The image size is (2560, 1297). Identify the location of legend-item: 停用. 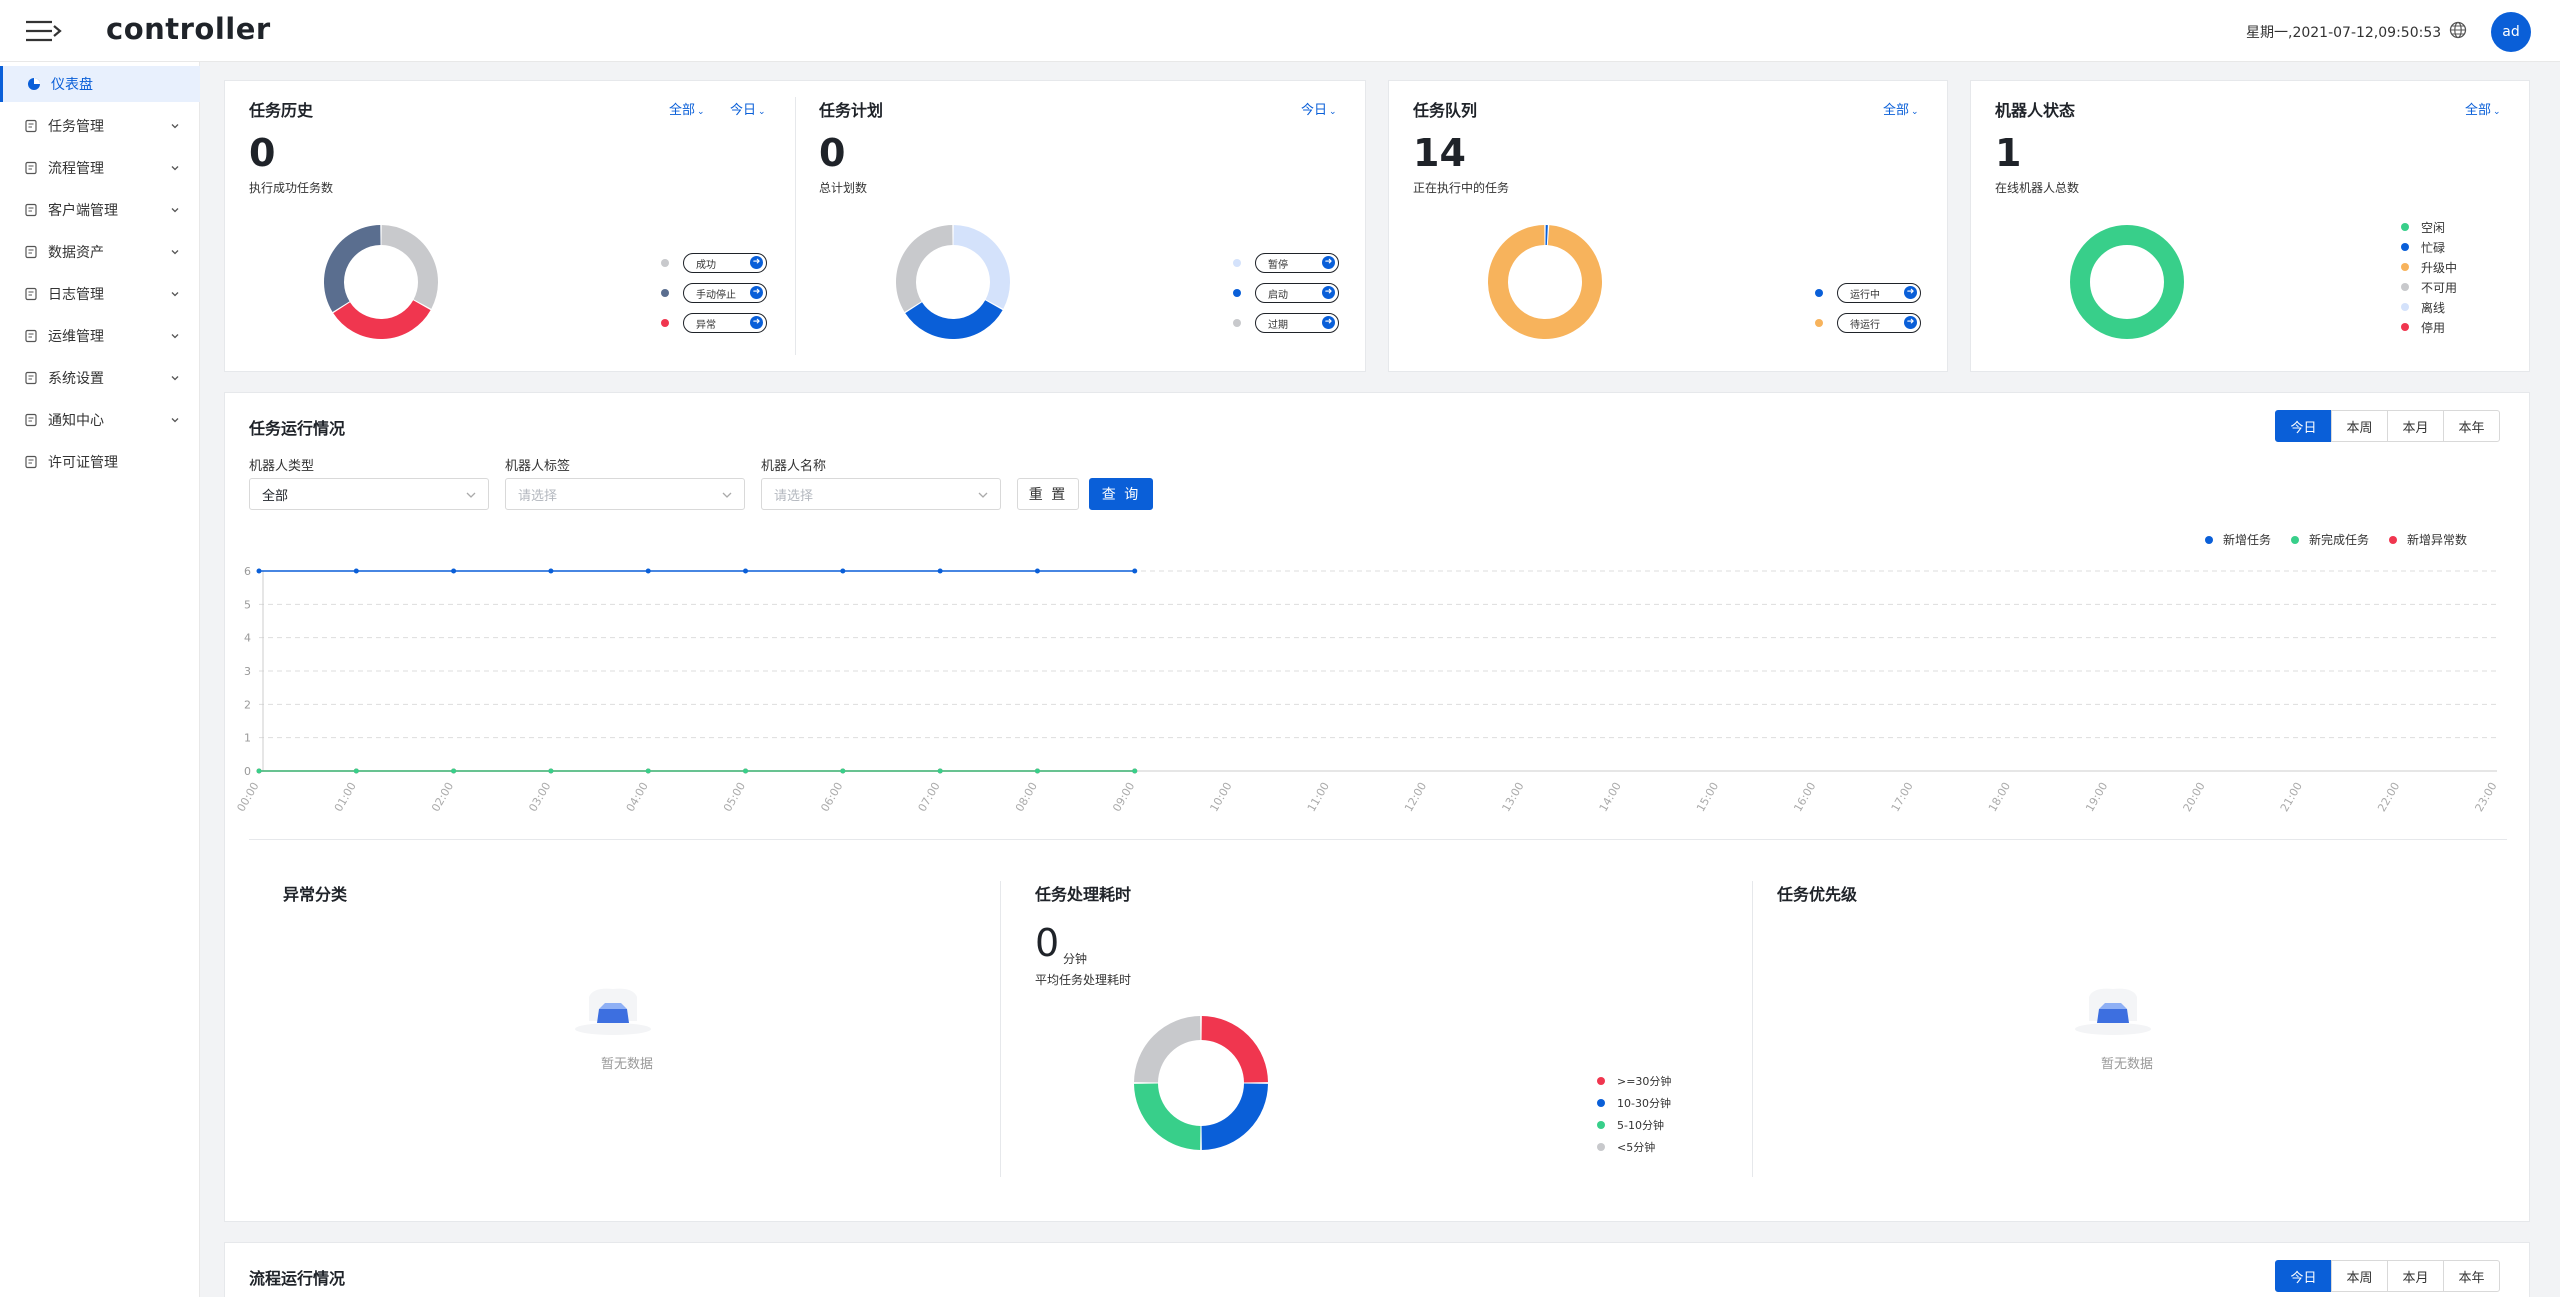
(2429, 327).